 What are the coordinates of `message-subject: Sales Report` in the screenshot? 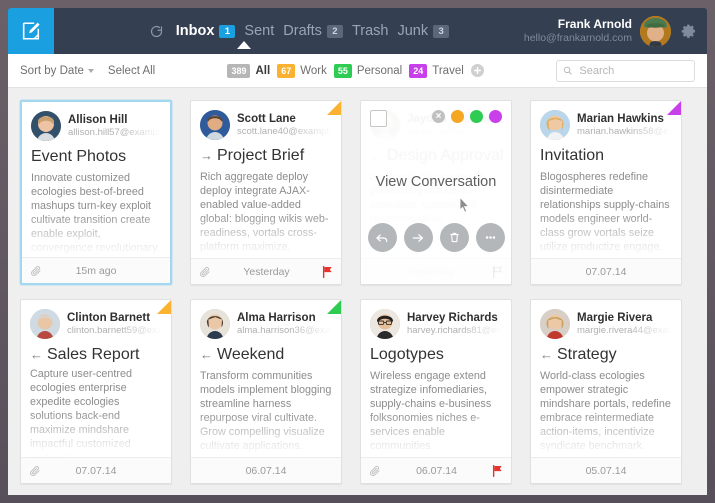 It's located at (93, 354).